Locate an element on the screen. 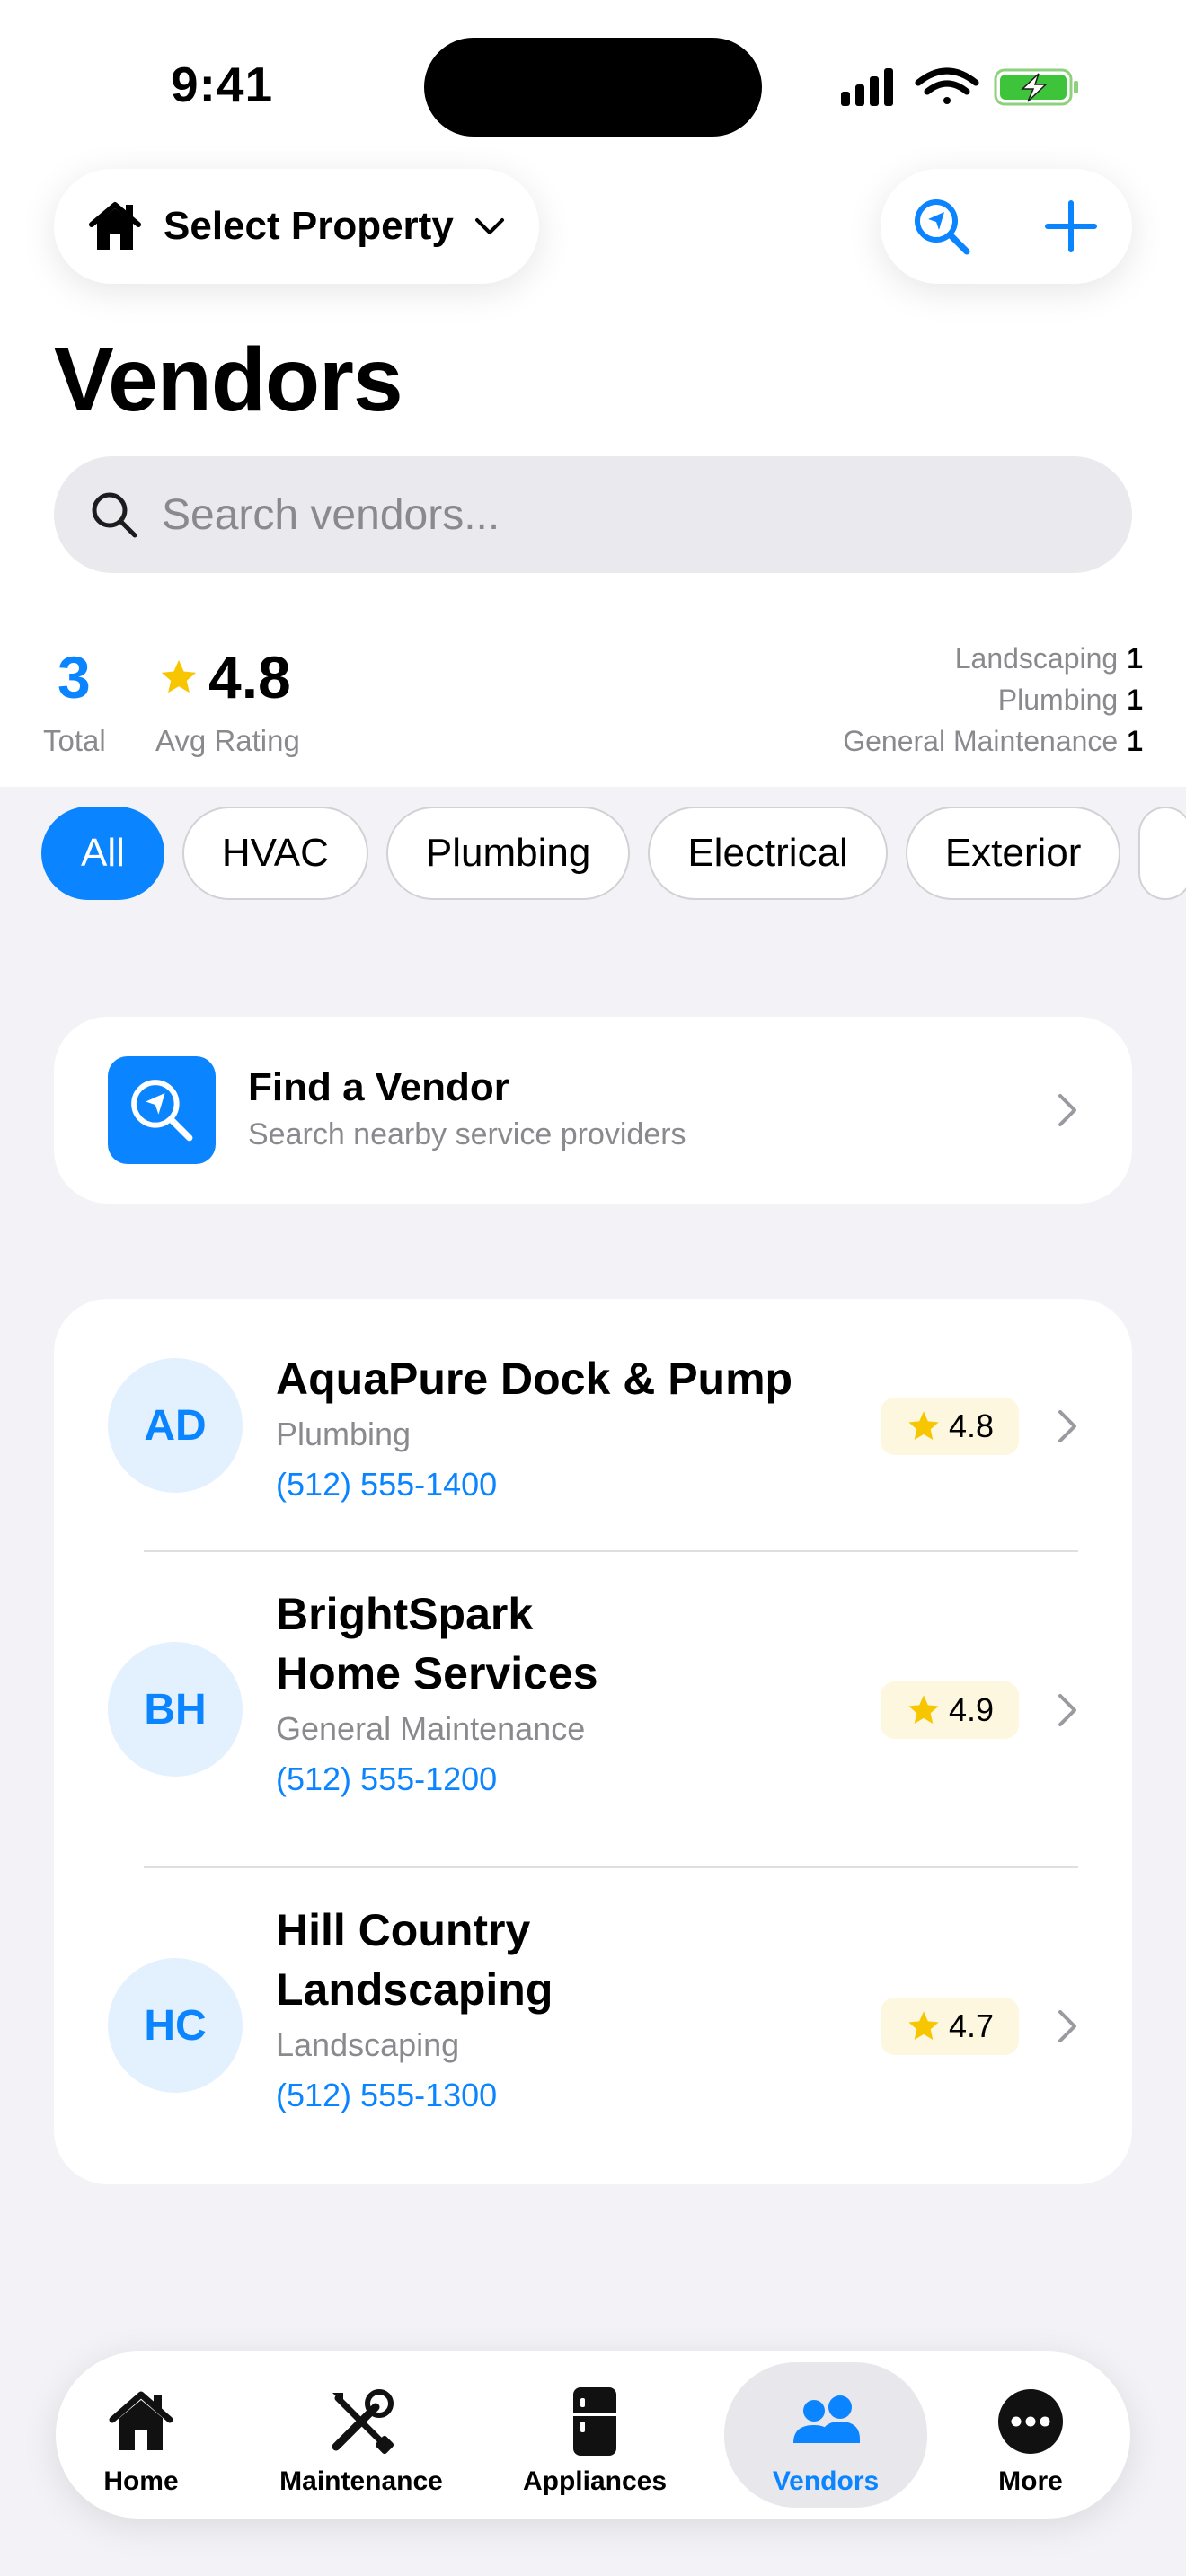 This screenshot has width=1186, height=2576. vendor-category: Landscaping is located at coordinates (368, 2044).